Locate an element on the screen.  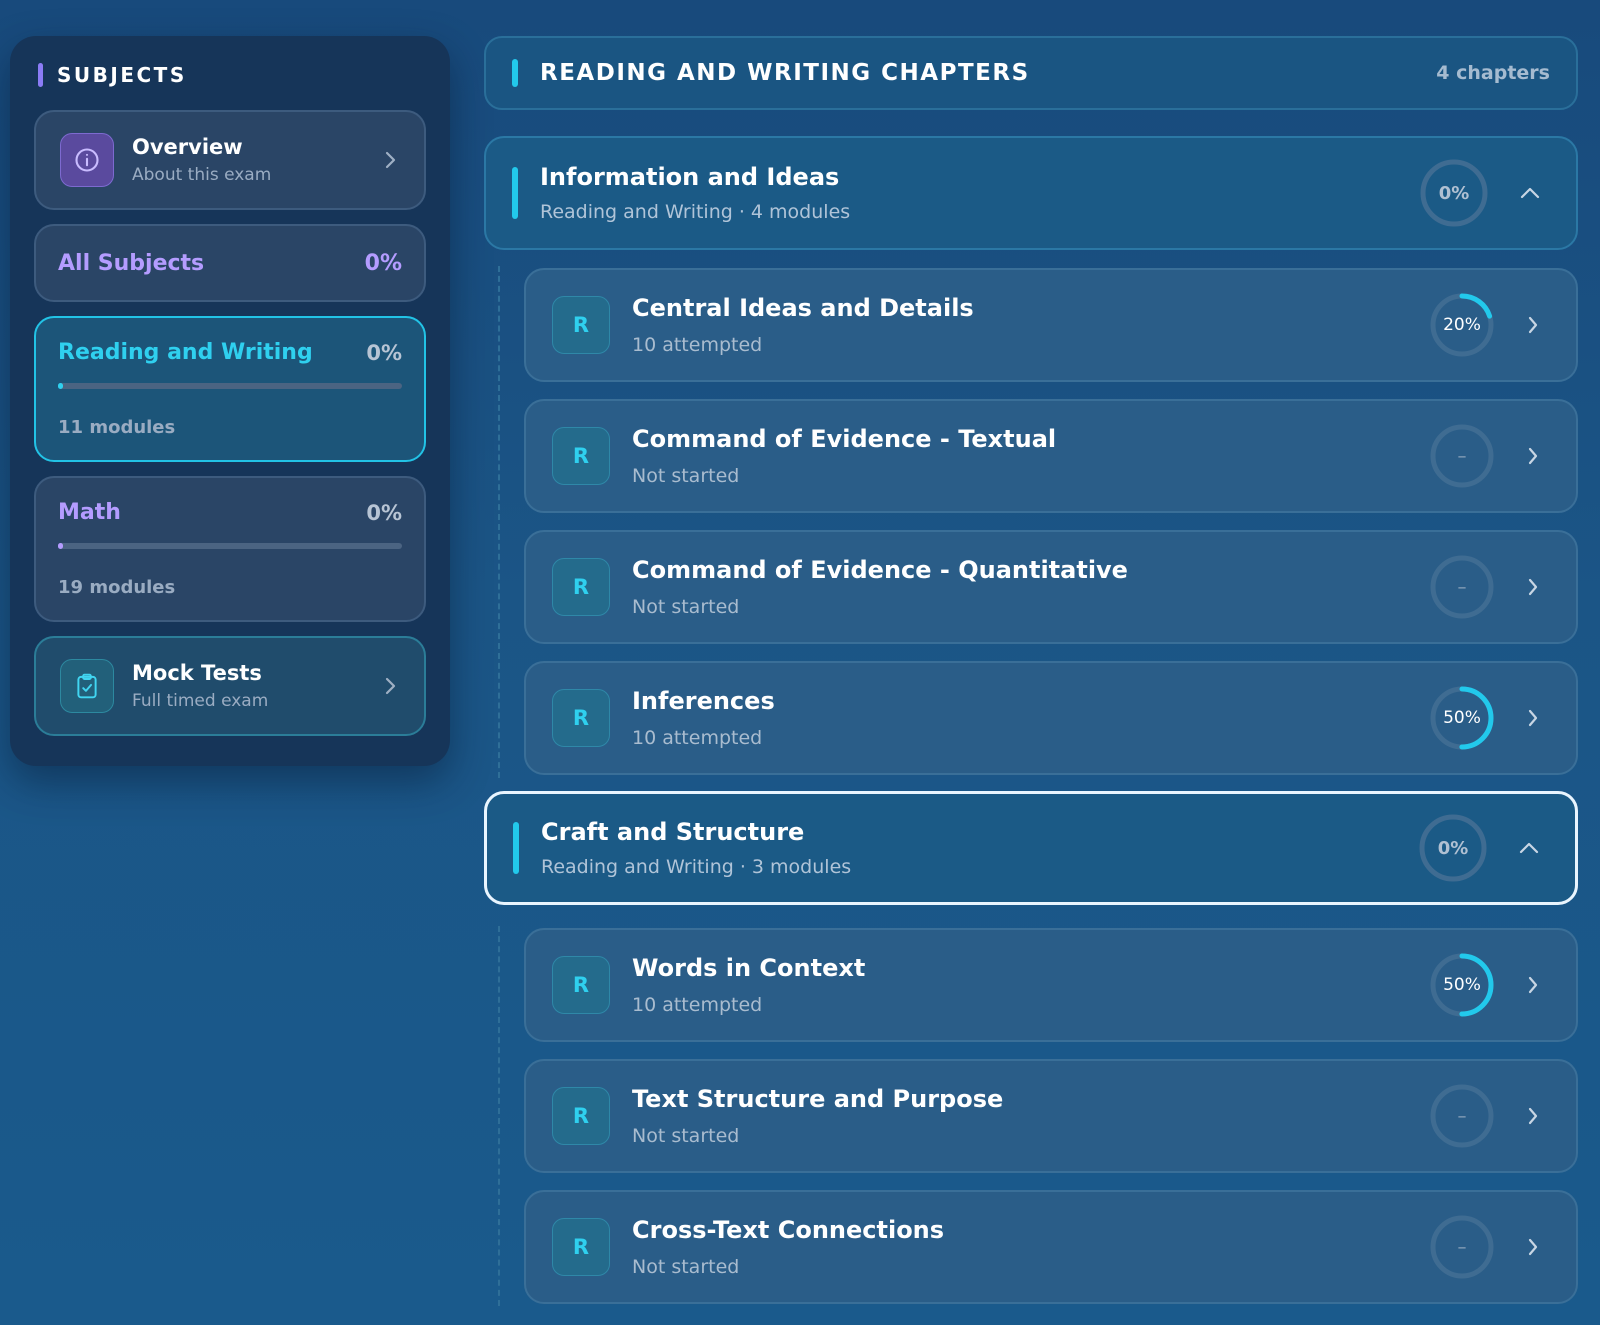
chapter-subtitle: Reading and Writing · 4 modules is located at coordinates (695, 212).